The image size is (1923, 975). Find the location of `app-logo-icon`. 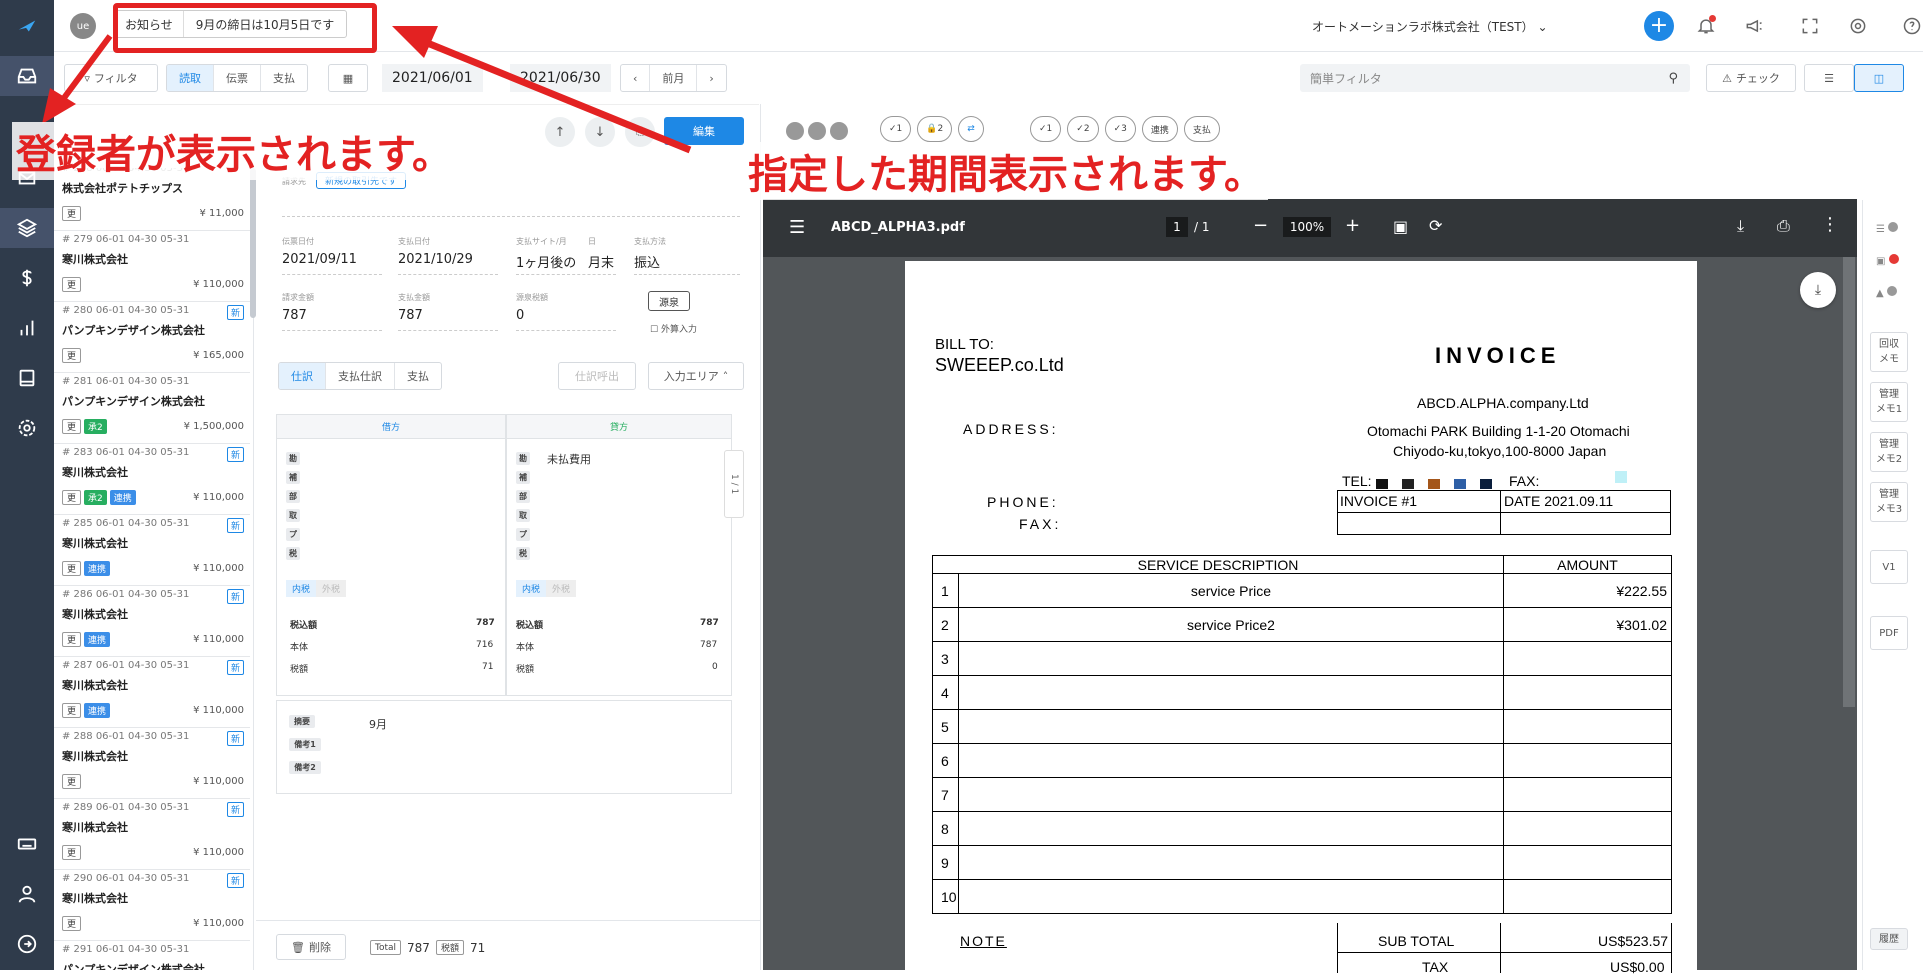

app-logo-icon is located at coordinates (27, 26).